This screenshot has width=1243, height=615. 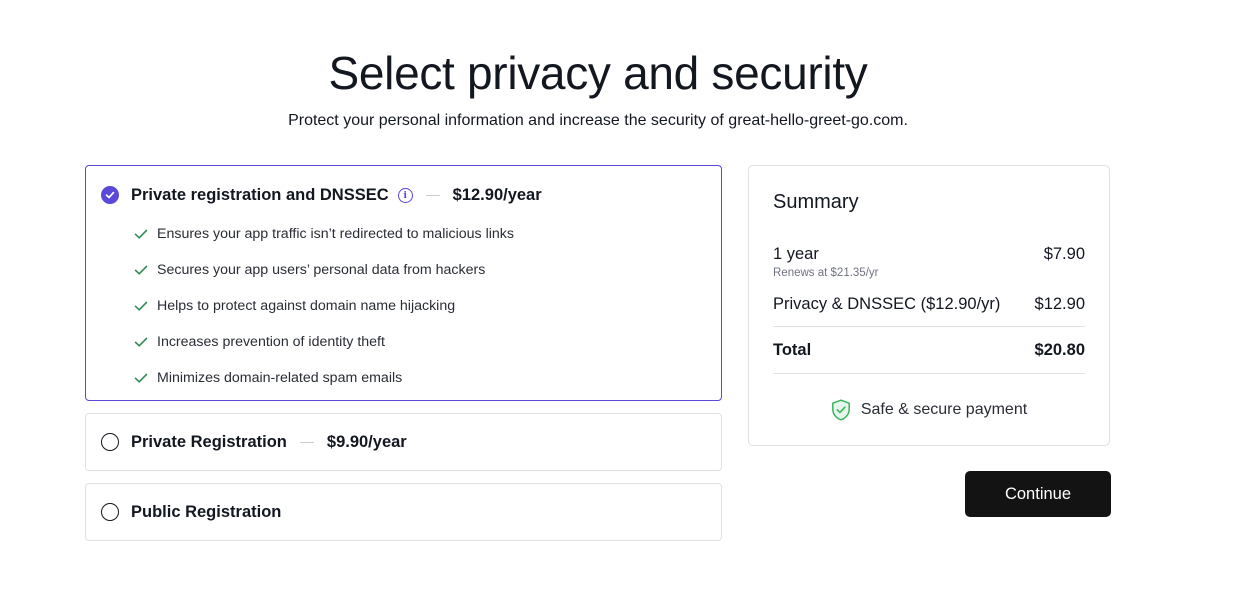 What do you see at coordinates (598, 73) in the screenshot?
I see `page-title: Select privacy and security` at bounding box center [598, 73].